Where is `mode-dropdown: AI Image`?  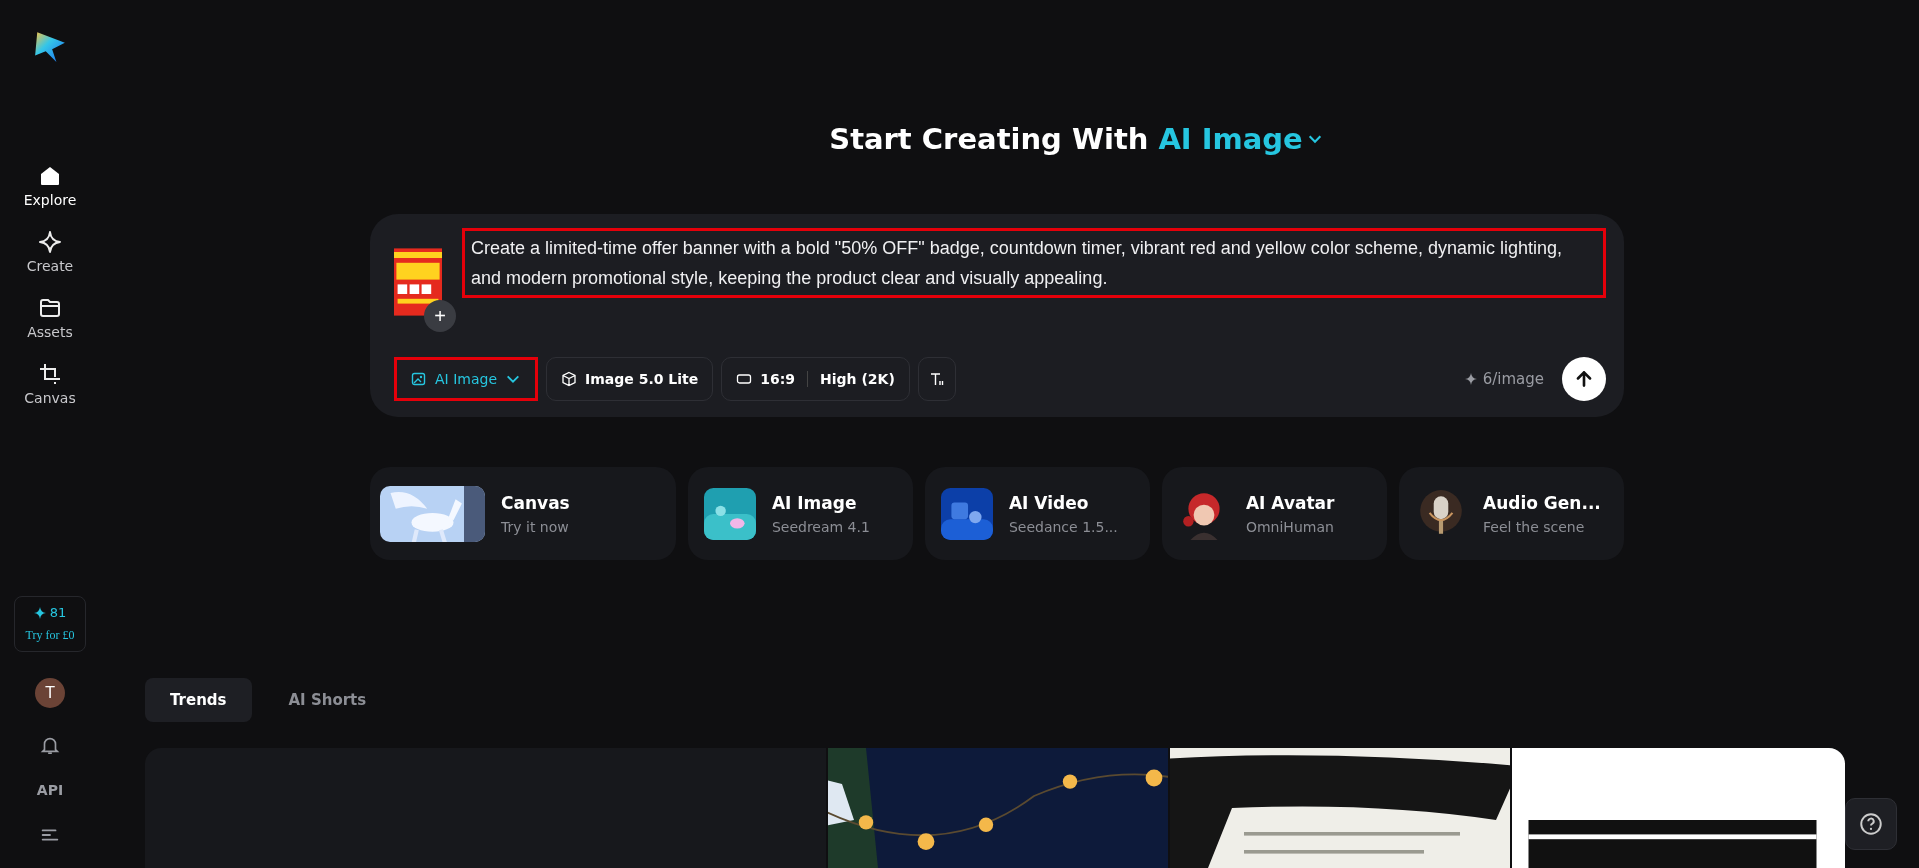
mode-dropdown: AI Image is located at coordinates (466, 379).